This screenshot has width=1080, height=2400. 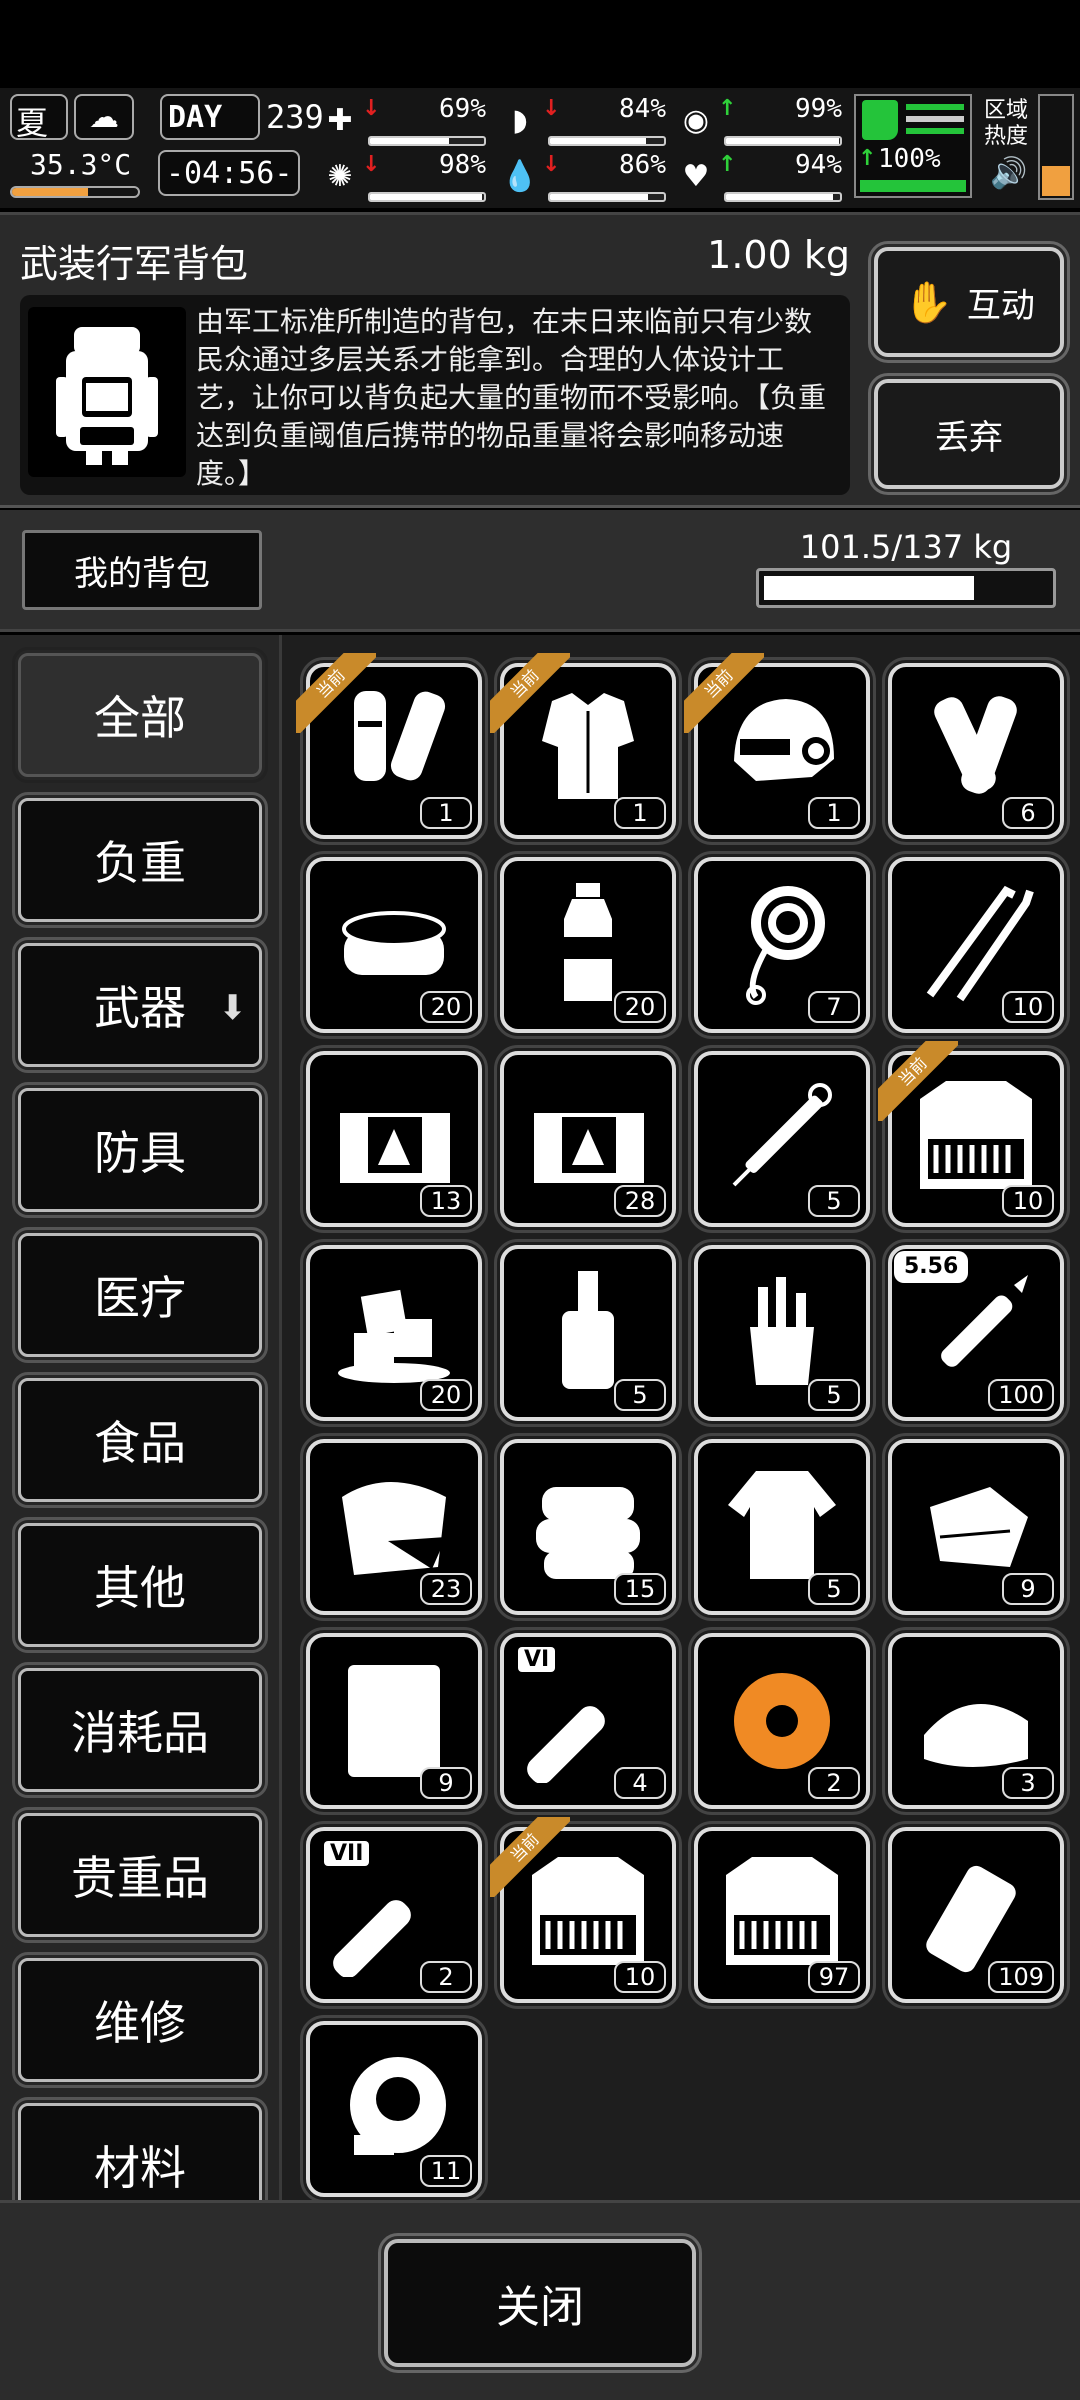 I want to click on item-quantity: 2, so click(x=834, y=1783).